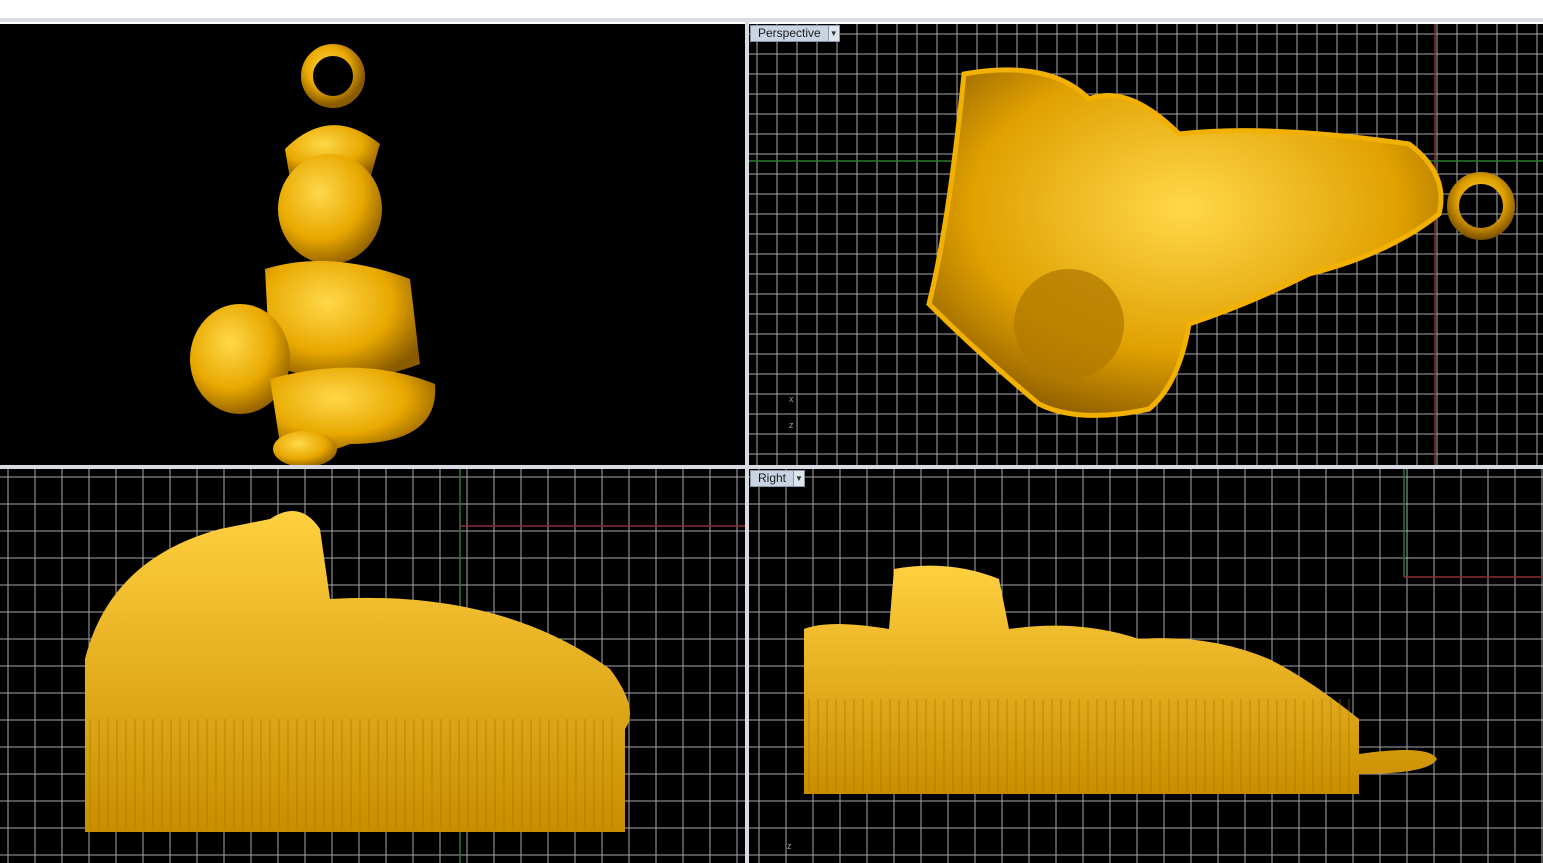 The image size is (1543, 863). Describe the element at coordinates (772, 478) in the screenshot. I see `viewport-name: Right` at that location.